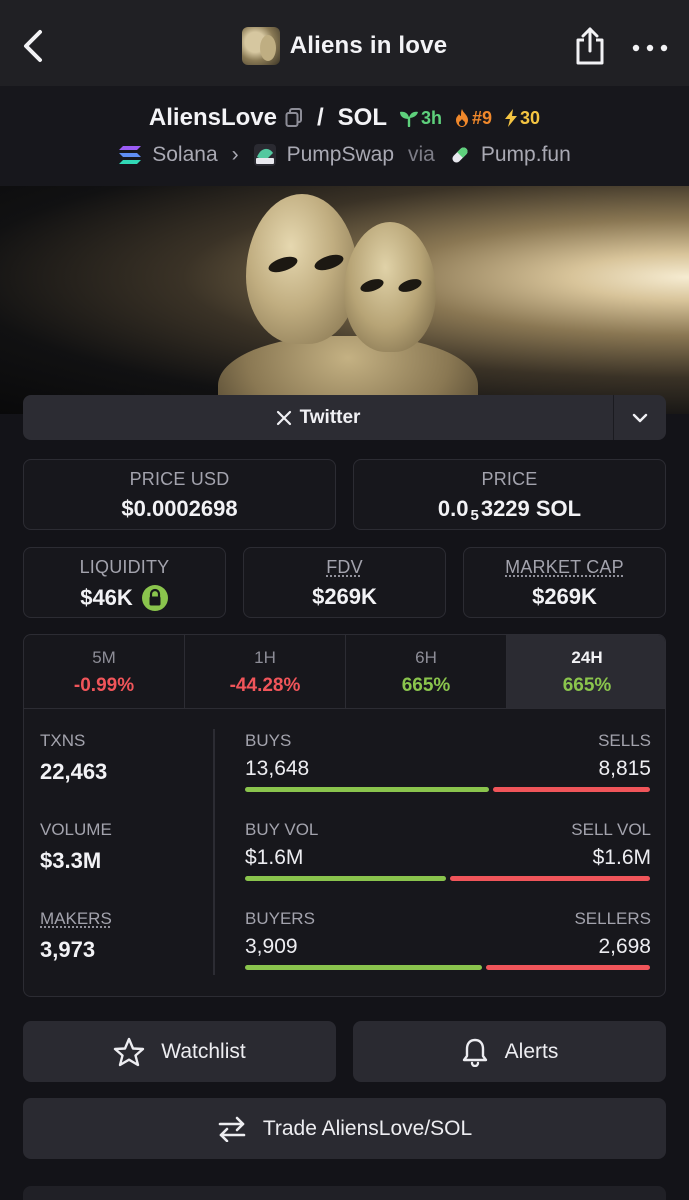  I want to click on alerts-button: Alerts, so click(509, 1051).